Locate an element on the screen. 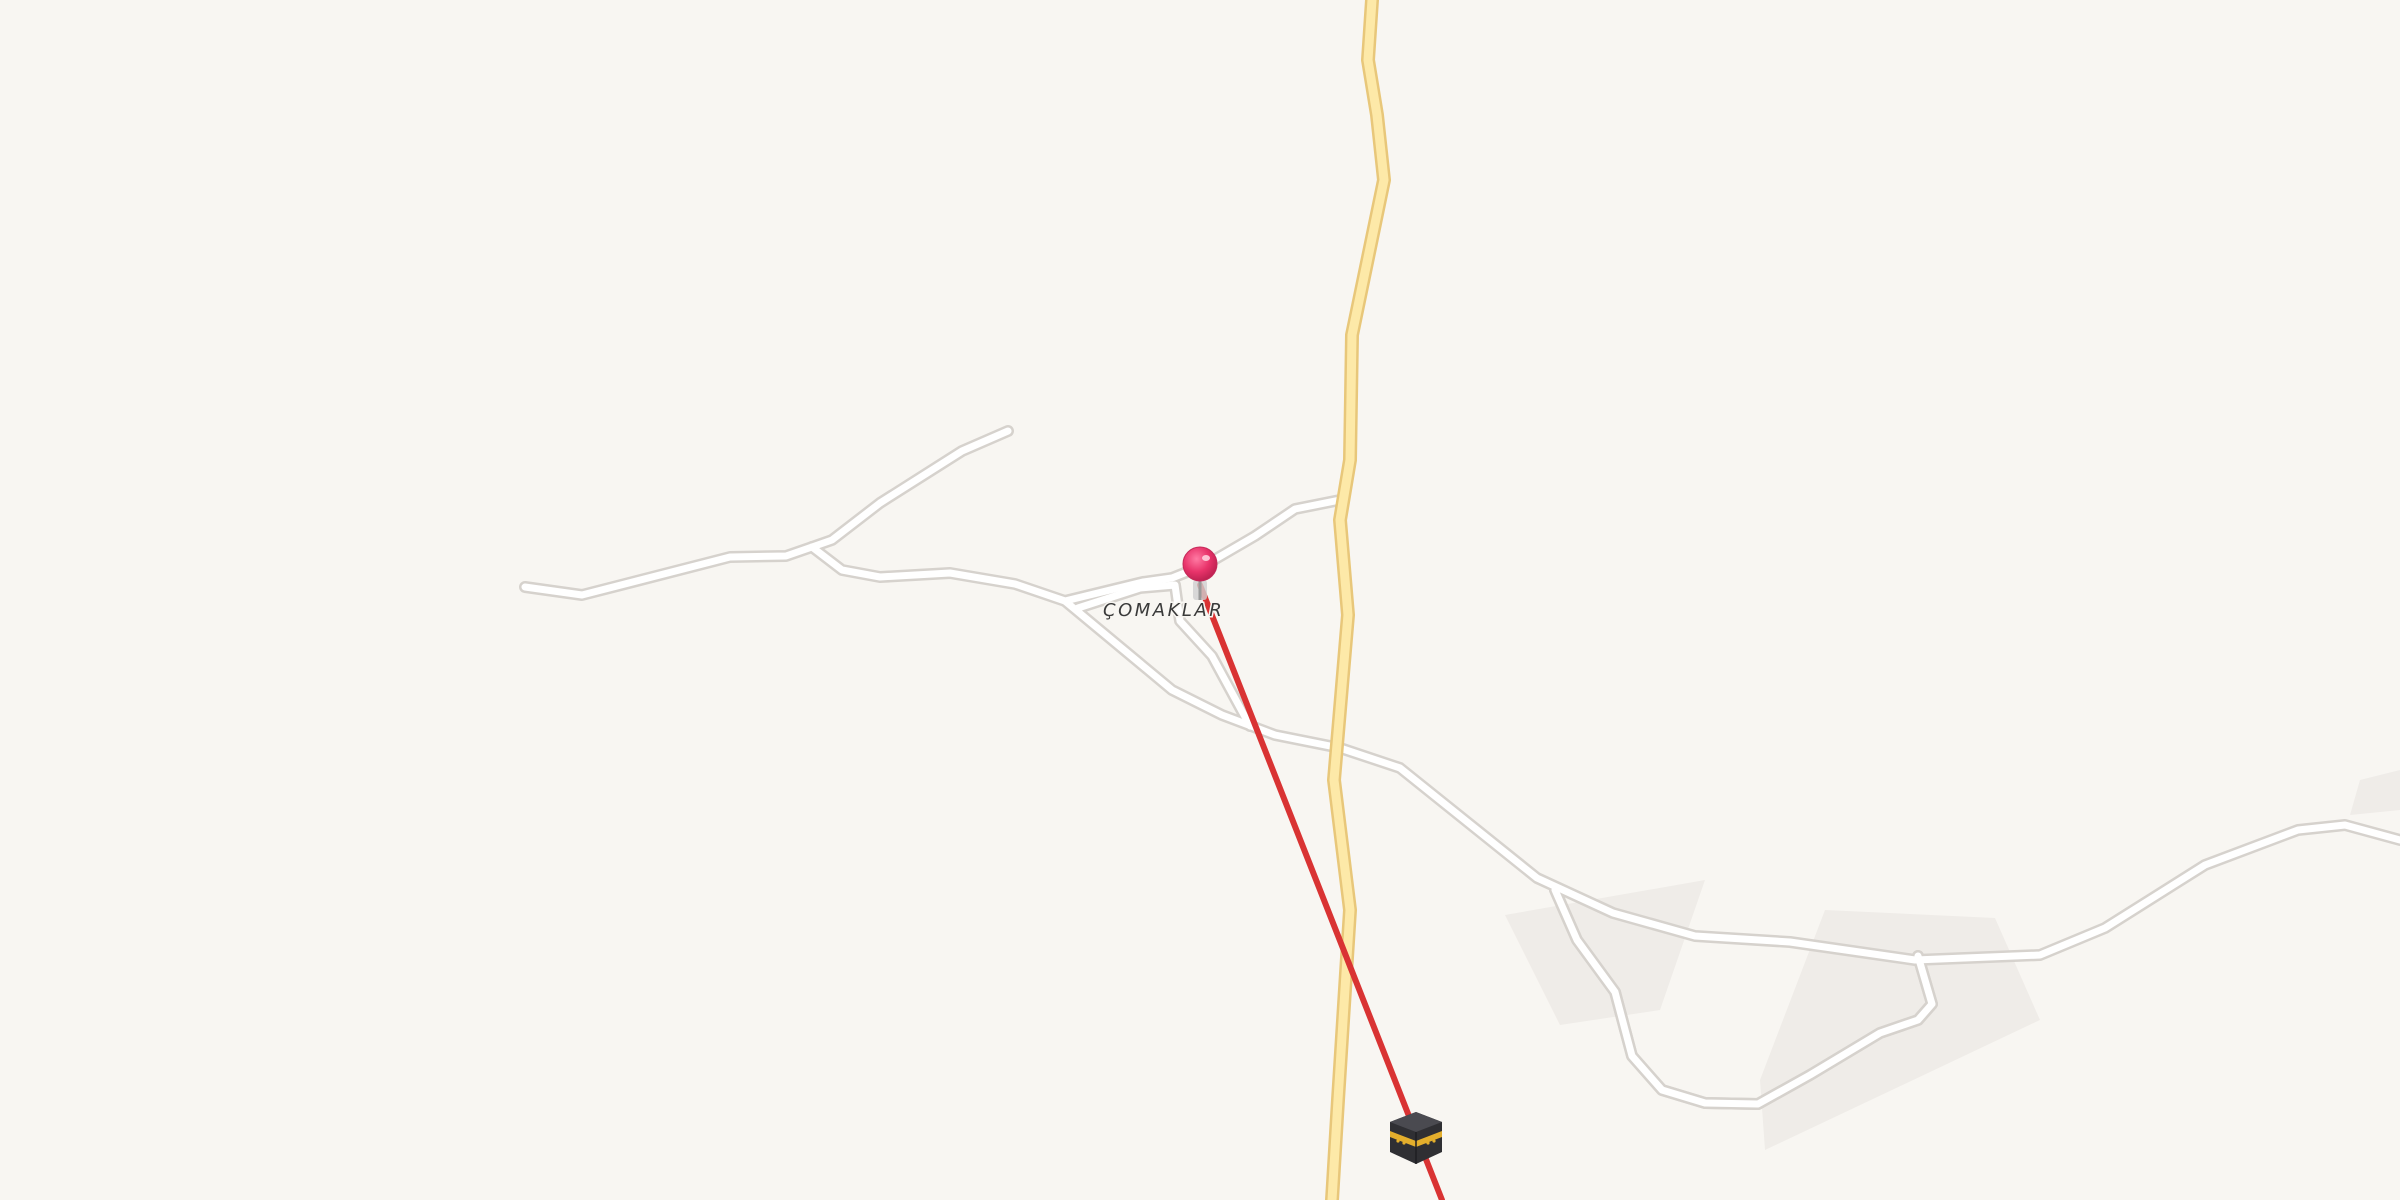  highway is located at coordinates (1358, 600).